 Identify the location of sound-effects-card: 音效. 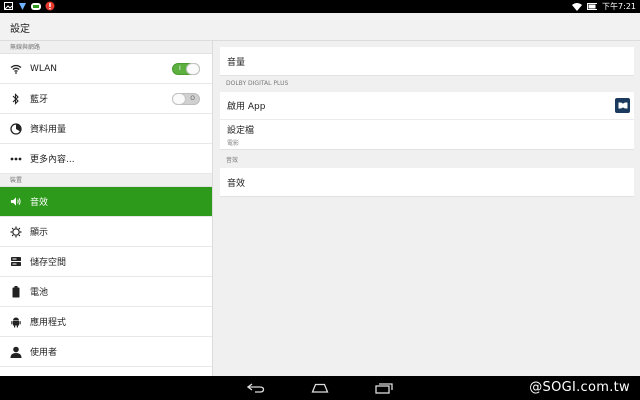
(427, 182).